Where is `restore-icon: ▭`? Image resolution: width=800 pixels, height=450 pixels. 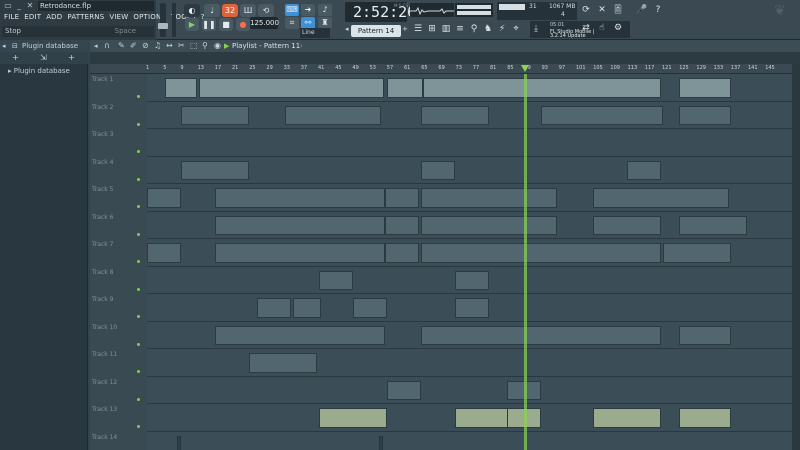
restore-icon: ▭ is located at coordinates (8, 6).